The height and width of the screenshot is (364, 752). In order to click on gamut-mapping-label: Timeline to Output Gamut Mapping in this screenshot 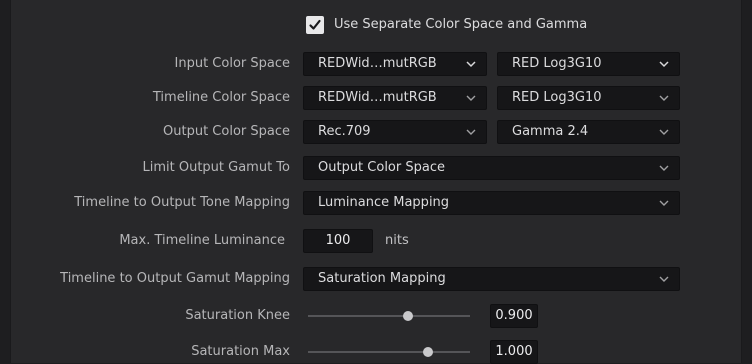, I will do `click(175, 278)`.